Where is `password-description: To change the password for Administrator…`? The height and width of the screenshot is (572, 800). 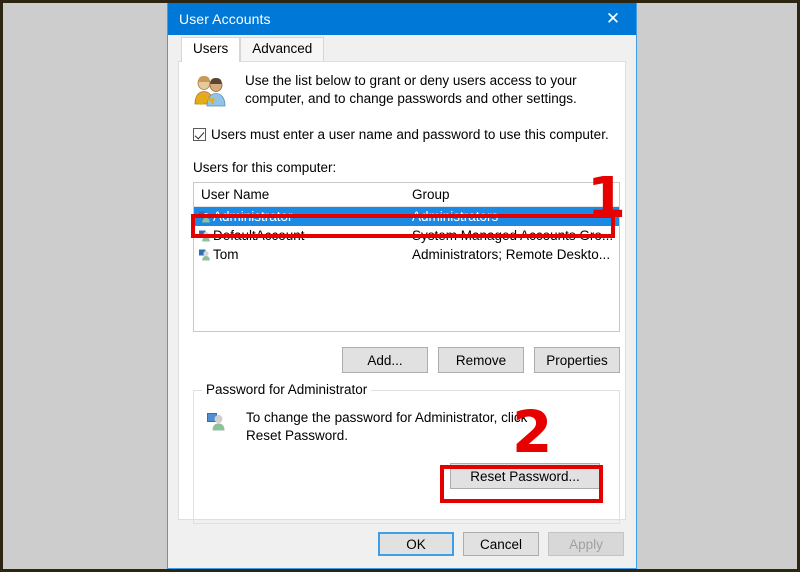
password-description: To change the password for Administrator… is located at coordinates (387, 426).